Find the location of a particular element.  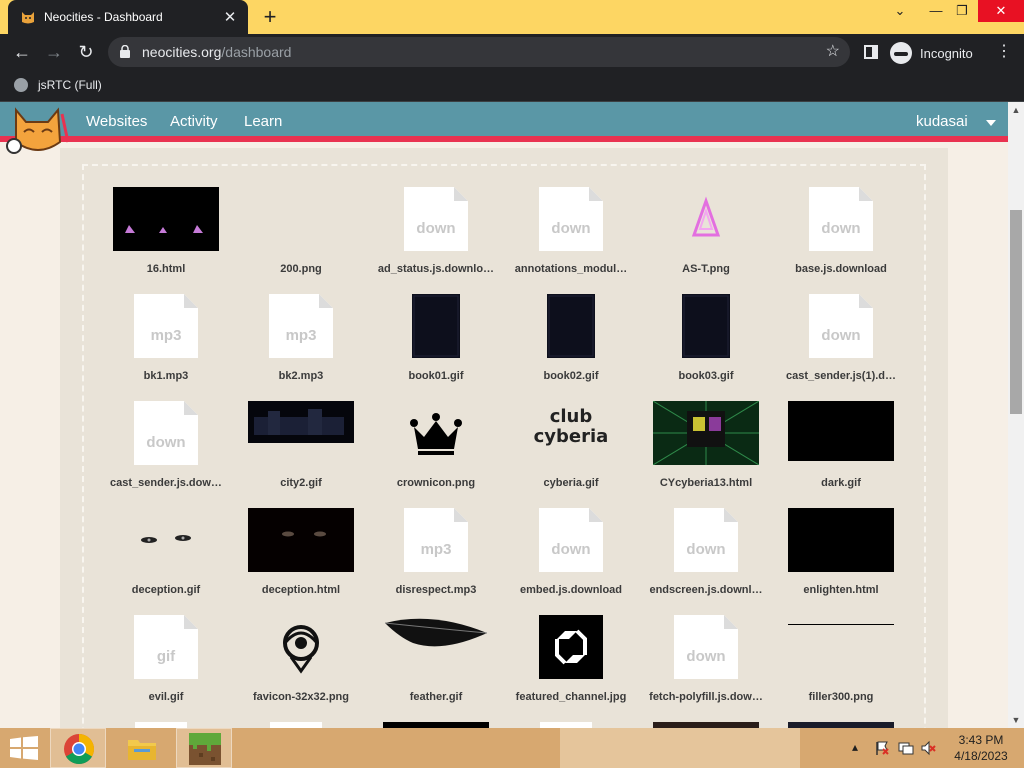

file-item: deception.html is located at coordinates (301, 556).